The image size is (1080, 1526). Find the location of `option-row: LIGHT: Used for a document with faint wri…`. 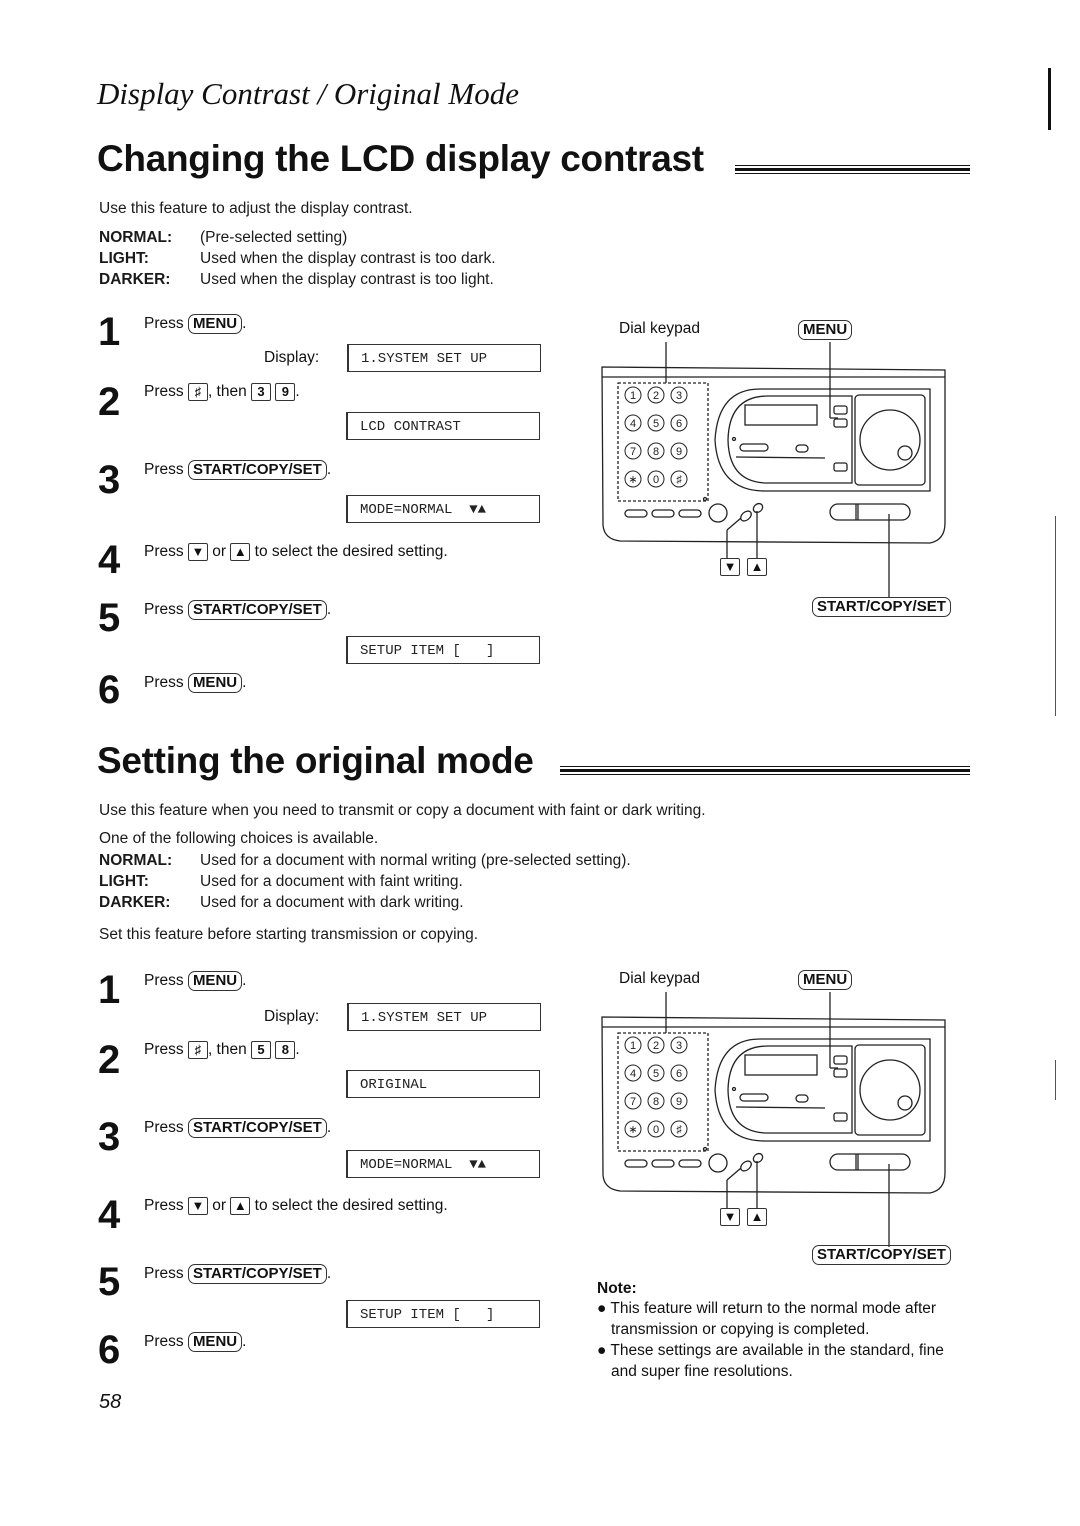

option-row: LIGHT: Used for a document with faint wri… is located at coordinates (365, 881).